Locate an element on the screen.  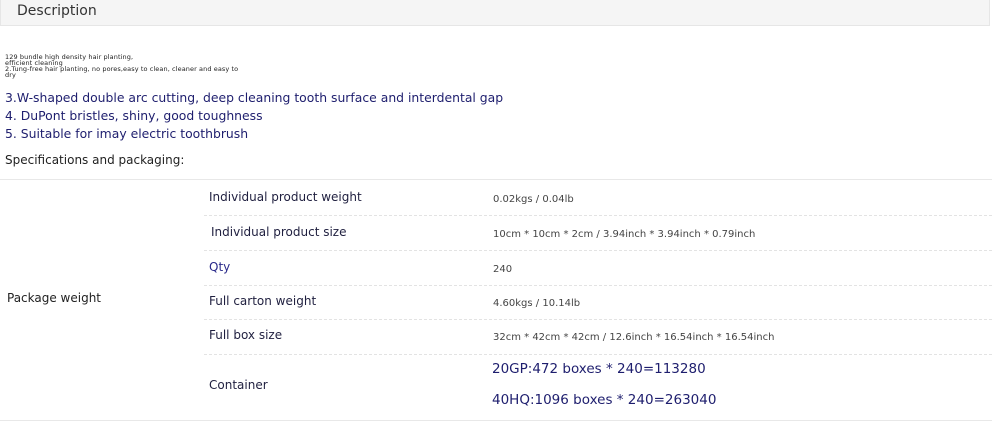
feature-line-5: 5. Suitable for imay electric toothbrush is located at coordinates (127, 133).